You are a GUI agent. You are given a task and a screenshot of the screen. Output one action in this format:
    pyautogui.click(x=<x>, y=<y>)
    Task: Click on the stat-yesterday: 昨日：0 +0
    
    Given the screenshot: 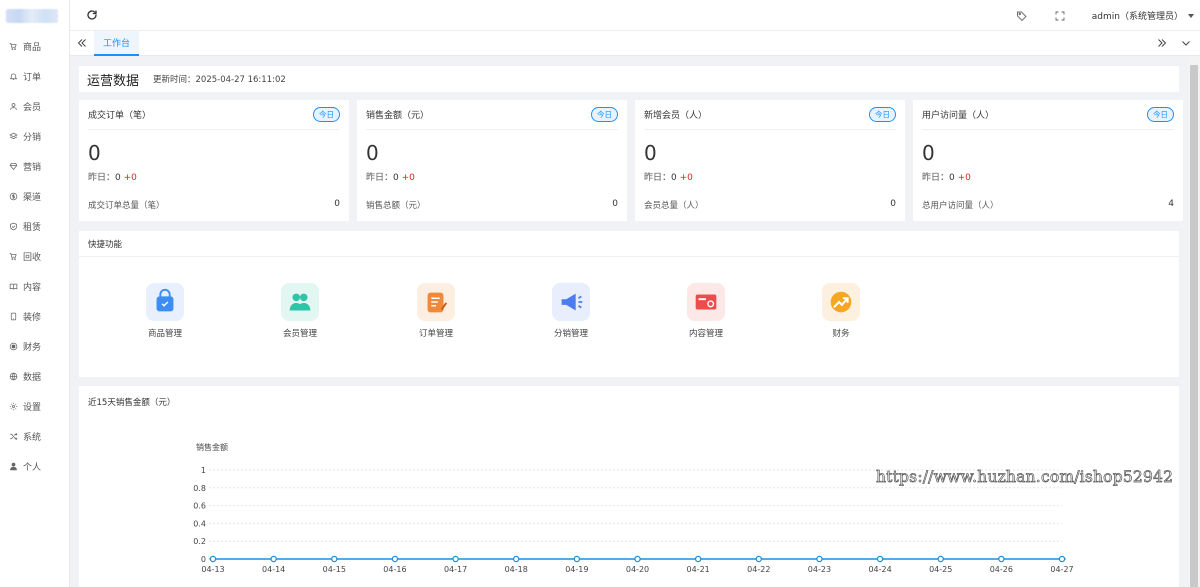 What is the action you would take?
    pyautogui.click(x=770, y=176)
    